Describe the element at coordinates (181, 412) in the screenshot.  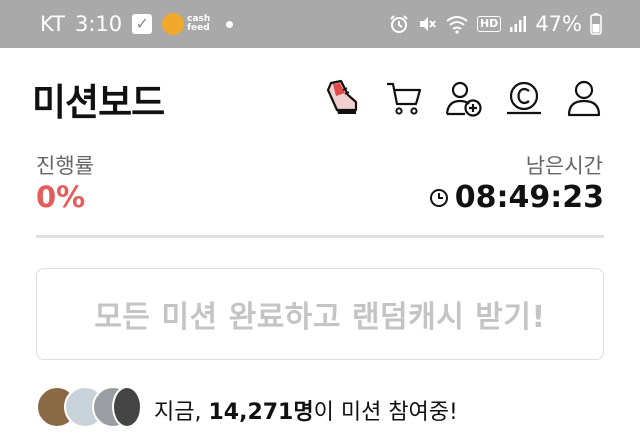
I see `participants-prefix: 지금,` at that location.